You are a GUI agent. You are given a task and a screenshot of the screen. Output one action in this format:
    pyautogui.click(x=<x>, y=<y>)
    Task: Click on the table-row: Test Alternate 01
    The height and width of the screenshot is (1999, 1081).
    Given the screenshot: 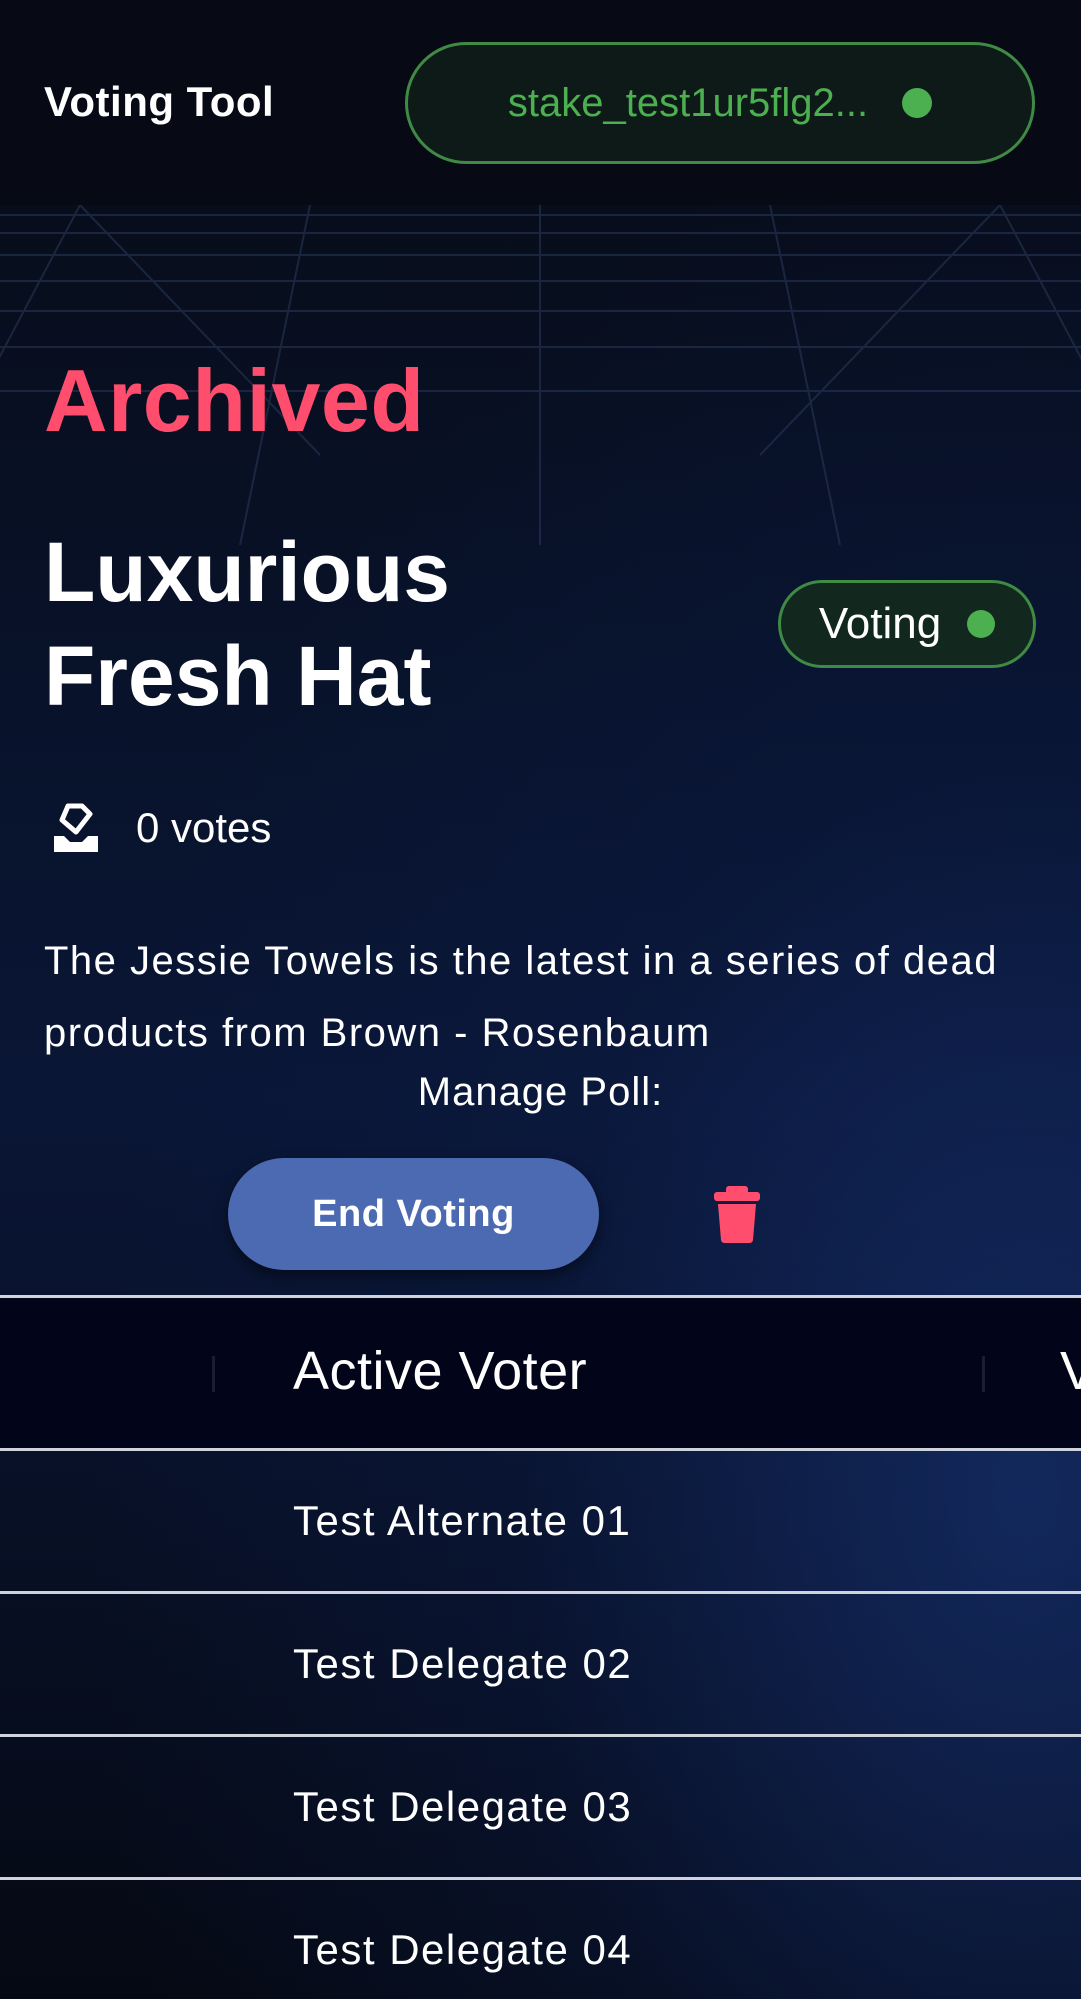 What is the action you would take?
    pyautogui.click(x=540, y=1522)
    